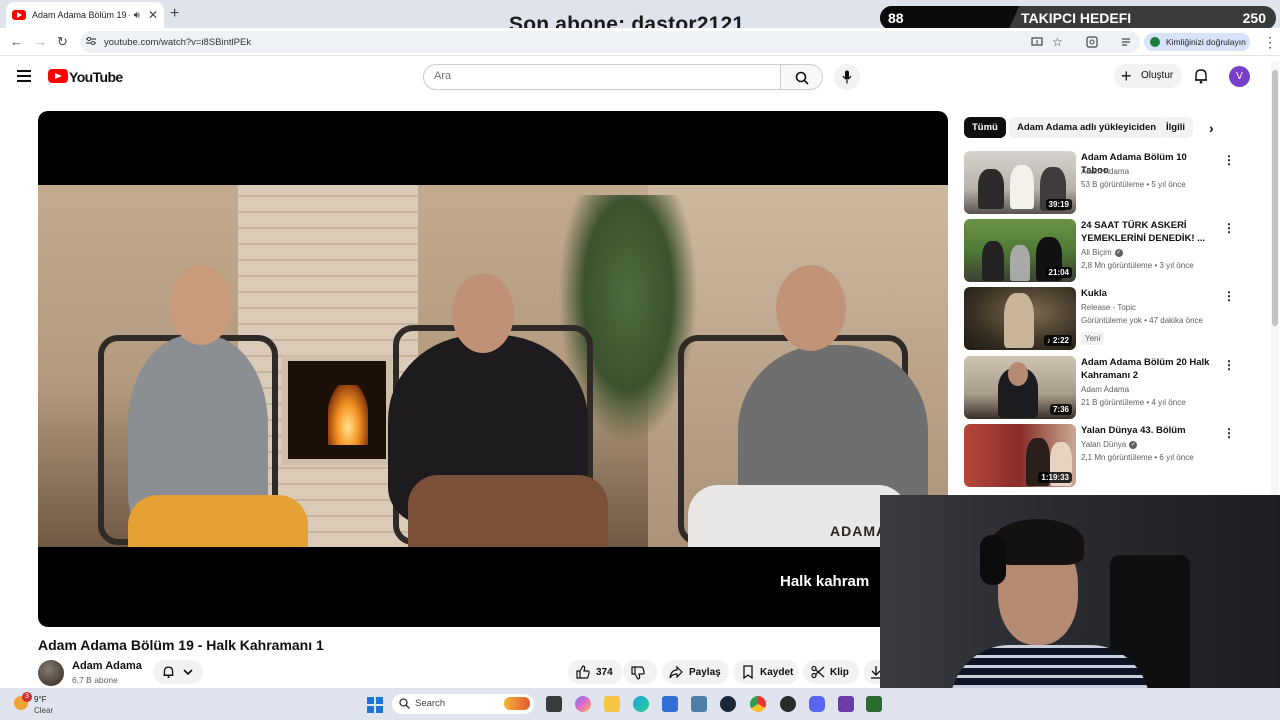 The width and height of the screenshot is (1280, 720). I want to click on recommendation-channel-row: Yalan Dünya ✓, so click(1109, 444).